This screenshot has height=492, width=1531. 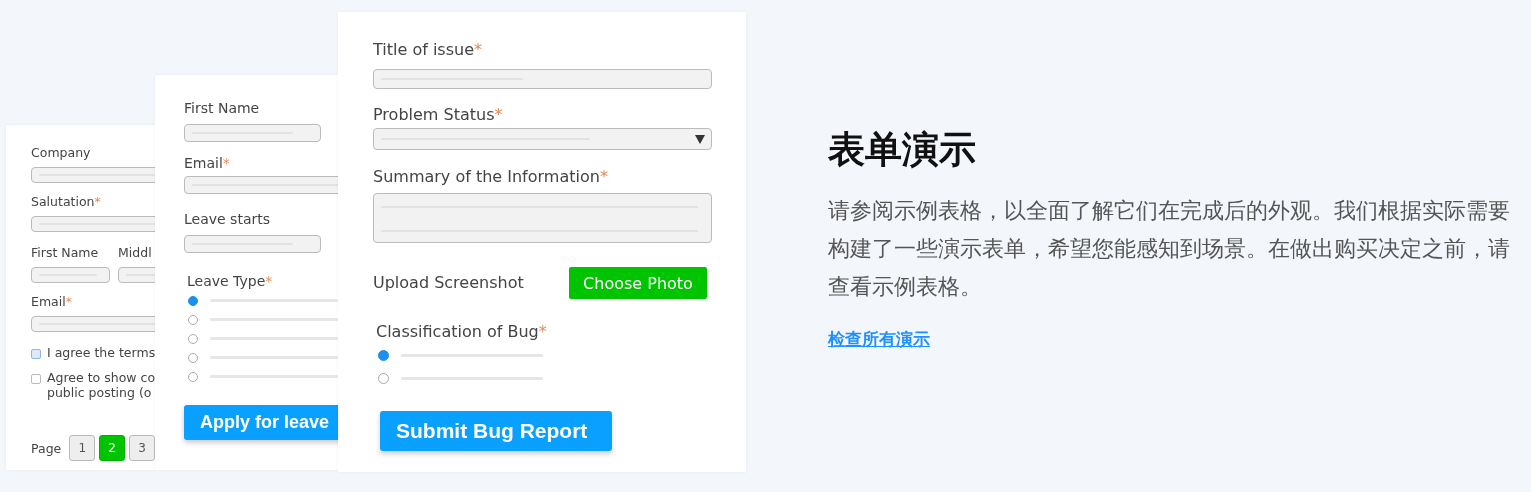 What do you see at coordinates (261, 422) in the screenshot?
I see `submit-button: Apply for leave` at bounding box center [261, 422].